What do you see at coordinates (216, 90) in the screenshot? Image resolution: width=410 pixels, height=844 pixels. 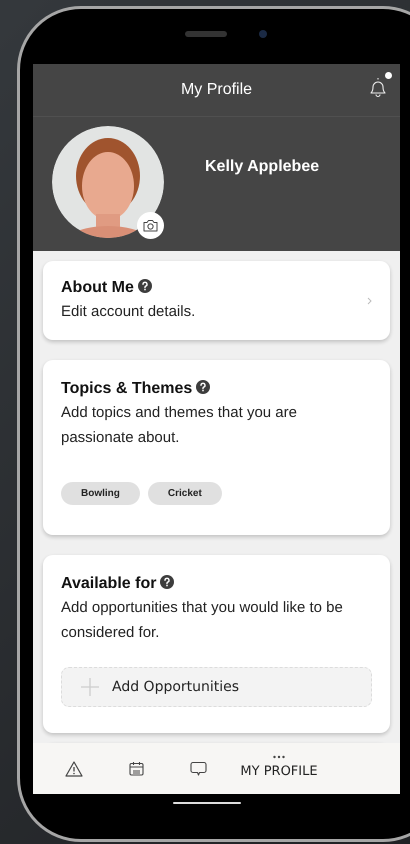 I see `page-title: My Profile` at bounding box center [216, 90].